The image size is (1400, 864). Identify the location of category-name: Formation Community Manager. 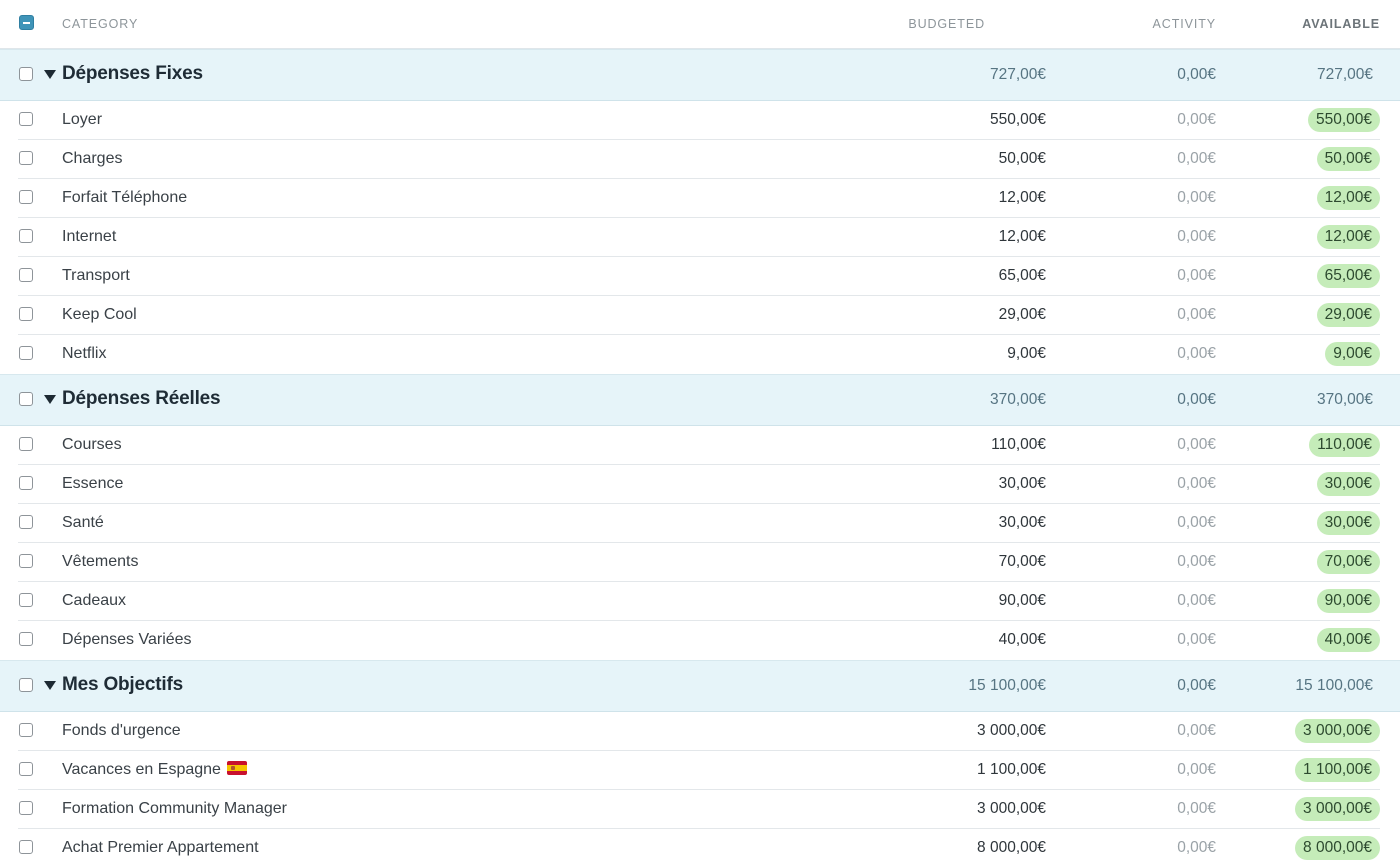
(174, 808).